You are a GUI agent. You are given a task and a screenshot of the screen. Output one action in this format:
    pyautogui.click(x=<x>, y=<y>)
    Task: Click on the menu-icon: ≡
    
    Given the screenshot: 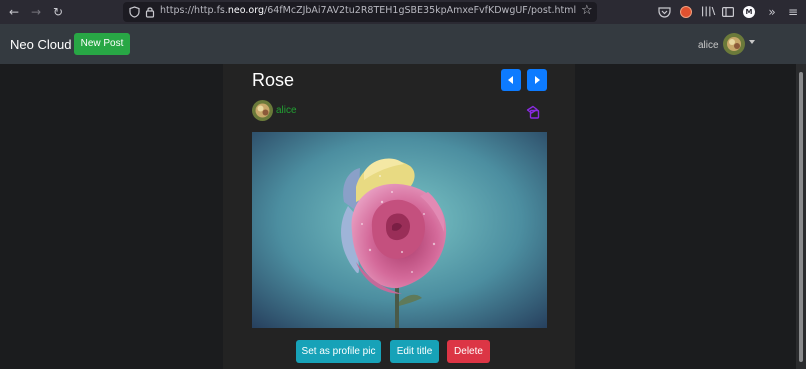 What is the action you would take?
    pyautogui.click(x=793, y=12)
    